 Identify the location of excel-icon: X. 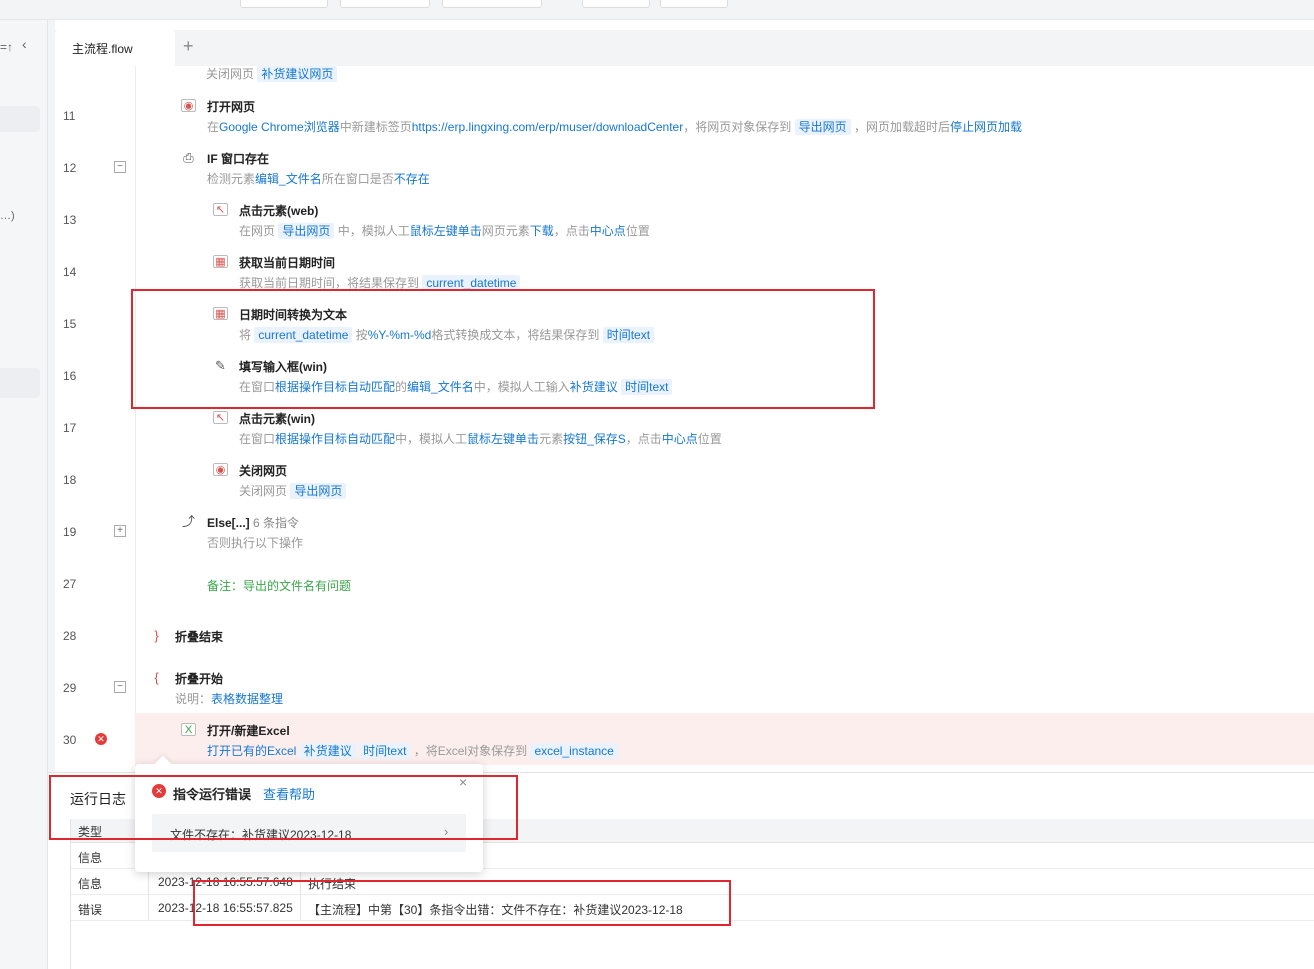
(188, 729).